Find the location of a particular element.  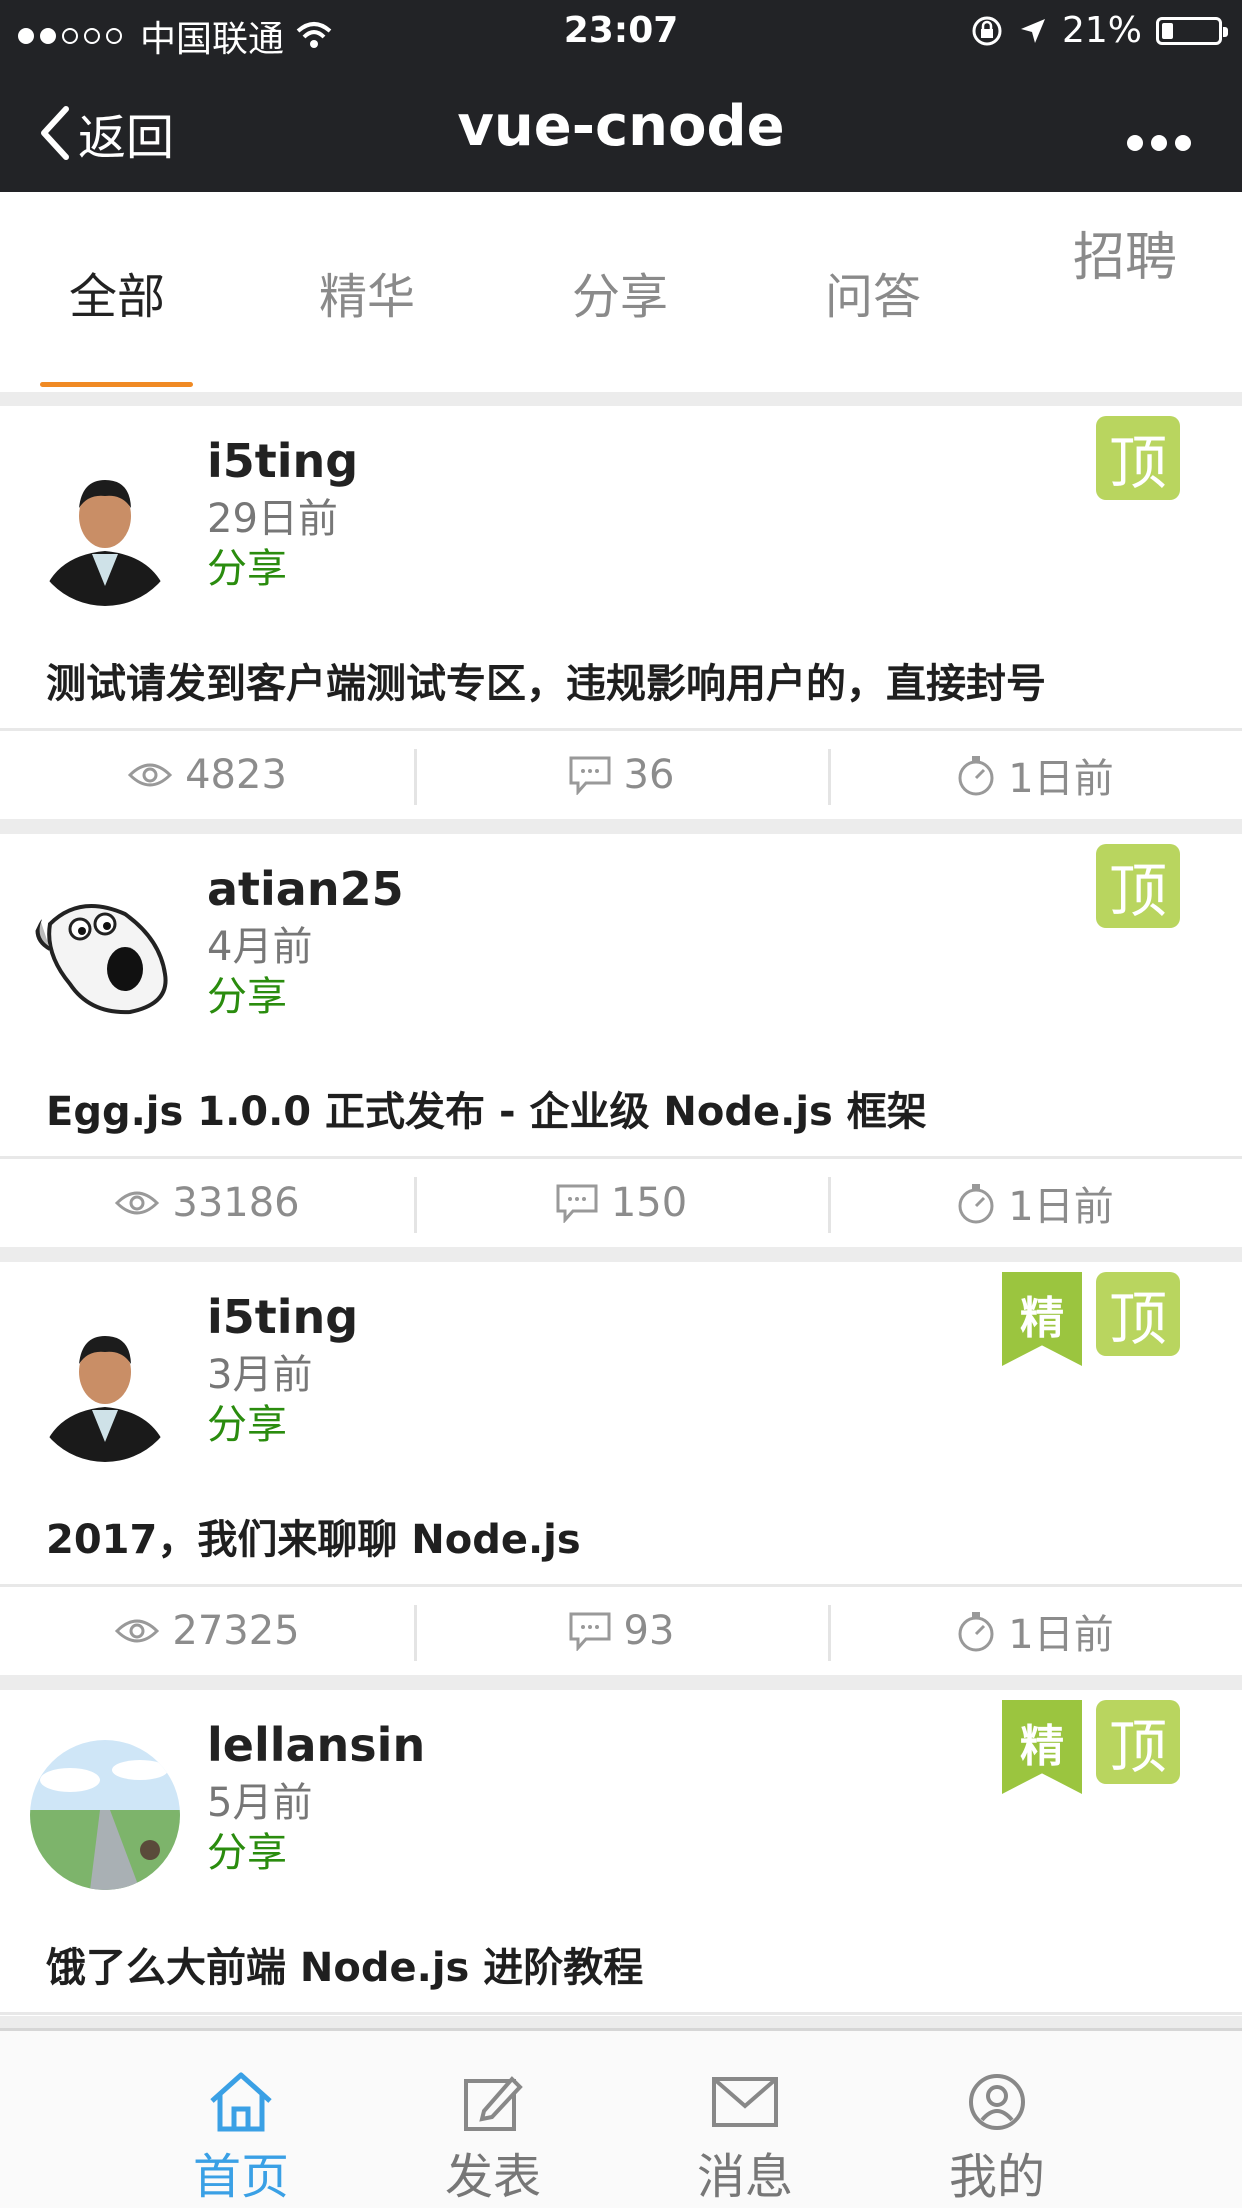

tab-job: 招聘 is located at coordinates (1125, 252).